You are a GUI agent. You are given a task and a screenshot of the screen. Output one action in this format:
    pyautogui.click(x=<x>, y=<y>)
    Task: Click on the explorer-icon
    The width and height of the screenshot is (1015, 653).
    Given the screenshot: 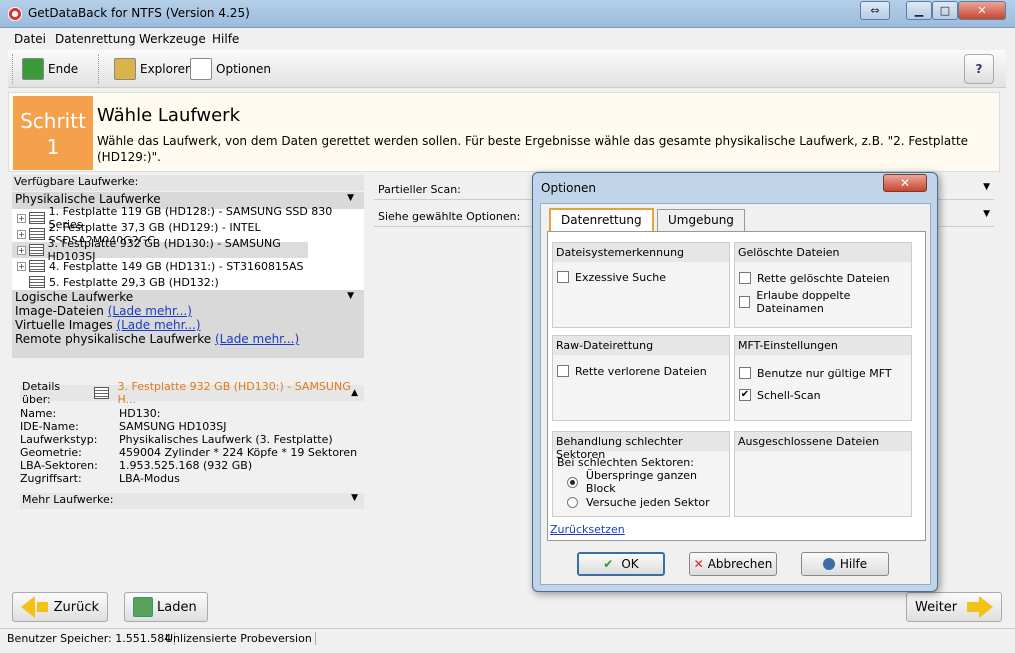 What is the action you would take?
    pyautogui.click(x=125, y=69)
    